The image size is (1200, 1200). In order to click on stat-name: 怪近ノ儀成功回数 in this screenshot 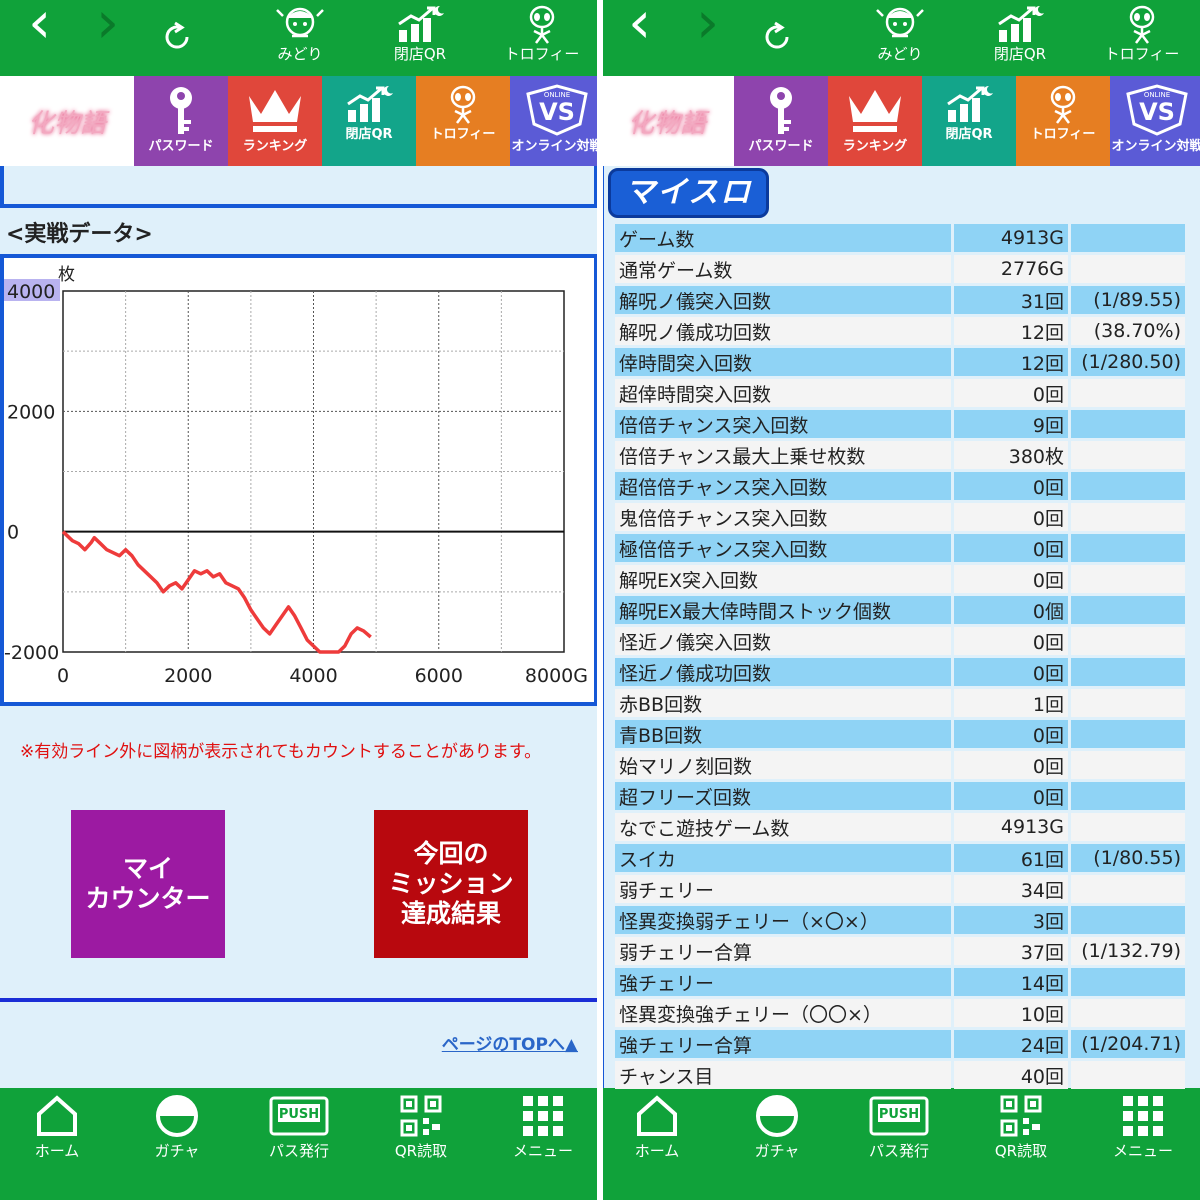, I will do `click(783, 672)`.